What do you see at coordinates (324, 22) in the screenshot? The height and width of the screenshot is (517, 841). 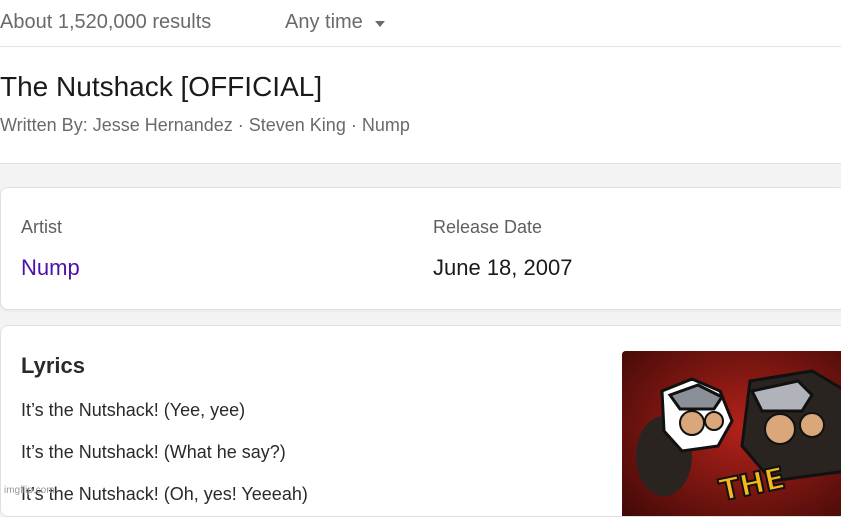 I see `time-filter-label: Any time` at bounding box center [324, 22].